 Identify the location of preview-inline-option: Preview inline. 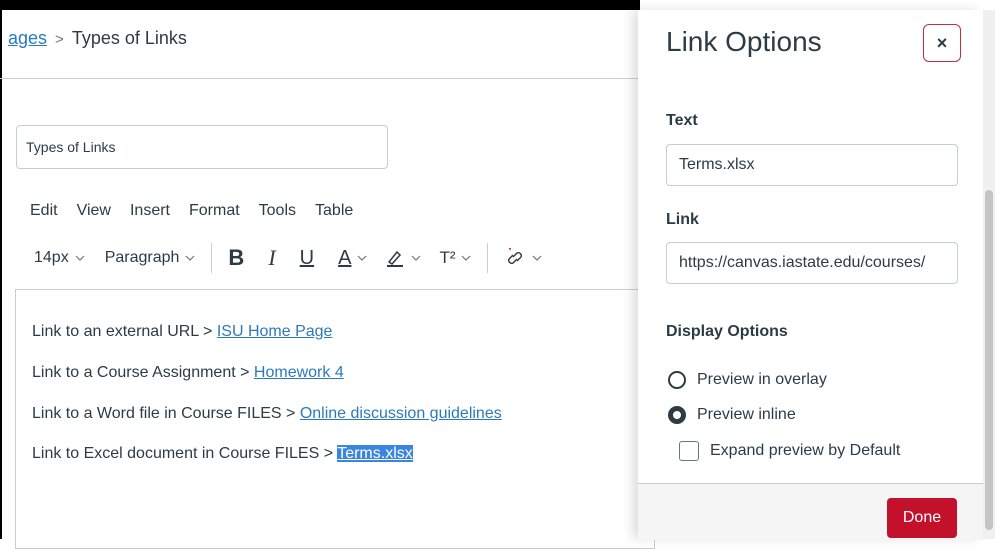
(732, 415).